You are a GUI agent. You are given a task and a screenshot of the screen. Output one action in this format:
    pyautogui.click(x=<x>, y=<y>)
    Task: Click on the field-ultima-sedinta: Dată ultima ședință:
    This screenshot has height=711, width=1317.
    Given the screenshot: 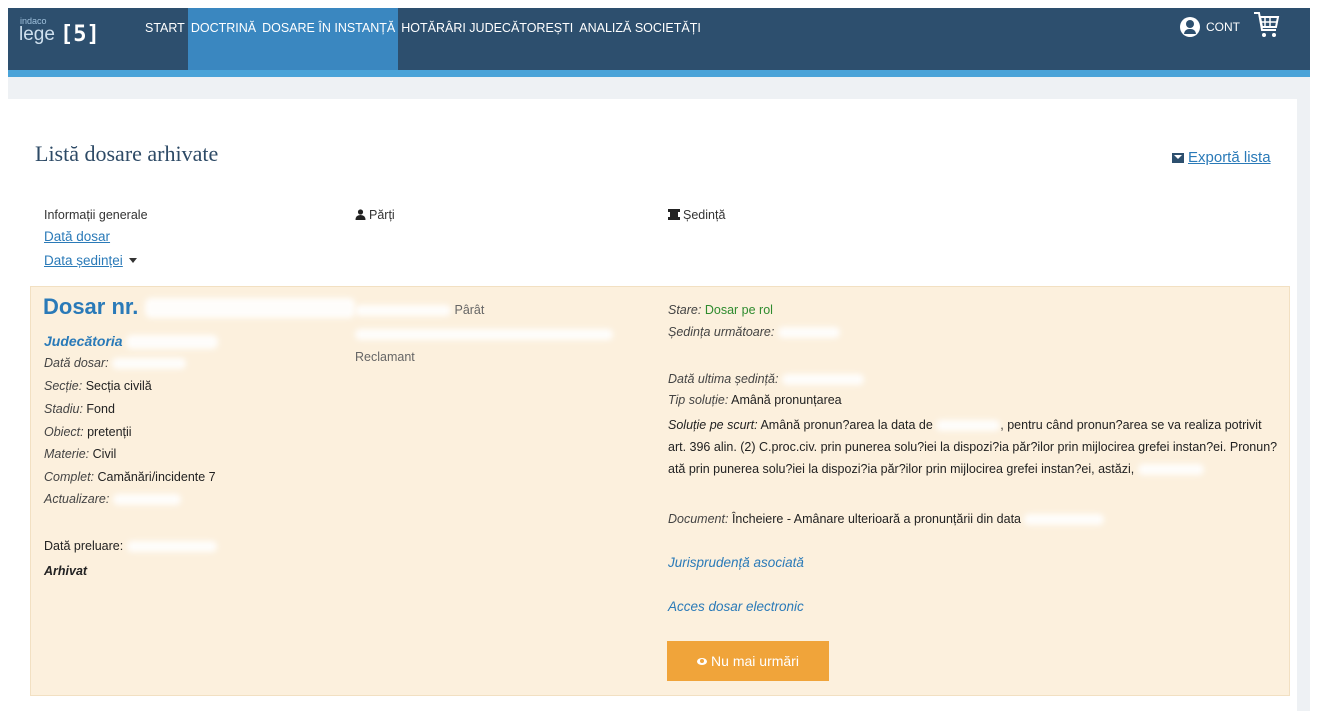 What is the action you would take?
    pyautogui.click(x=766, y=379)
    